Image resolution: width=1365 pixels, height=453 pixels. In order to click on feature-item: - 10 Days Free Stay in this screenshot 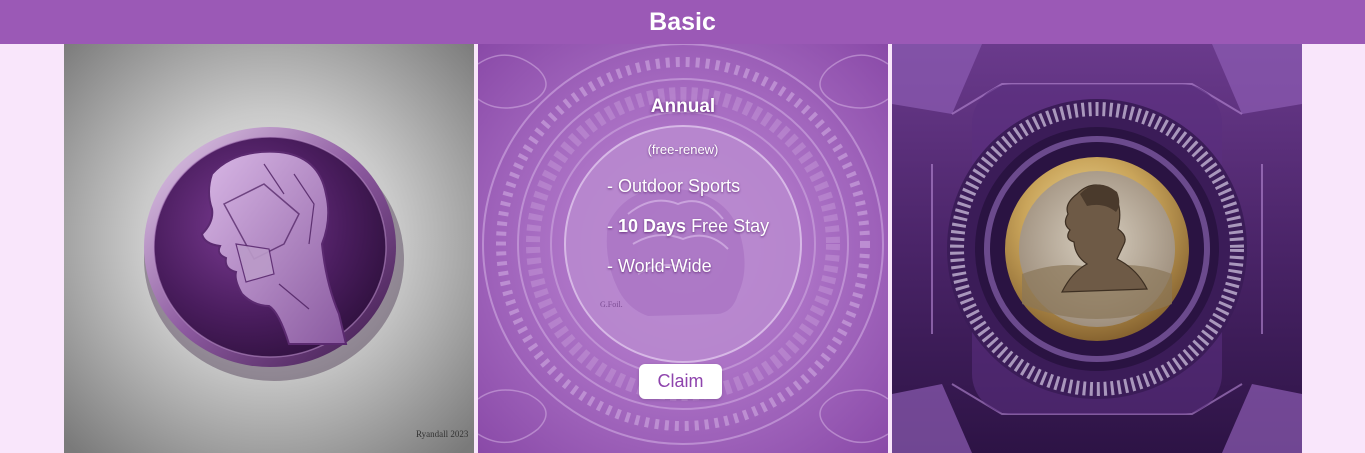, I will do `click(688, 226)`.